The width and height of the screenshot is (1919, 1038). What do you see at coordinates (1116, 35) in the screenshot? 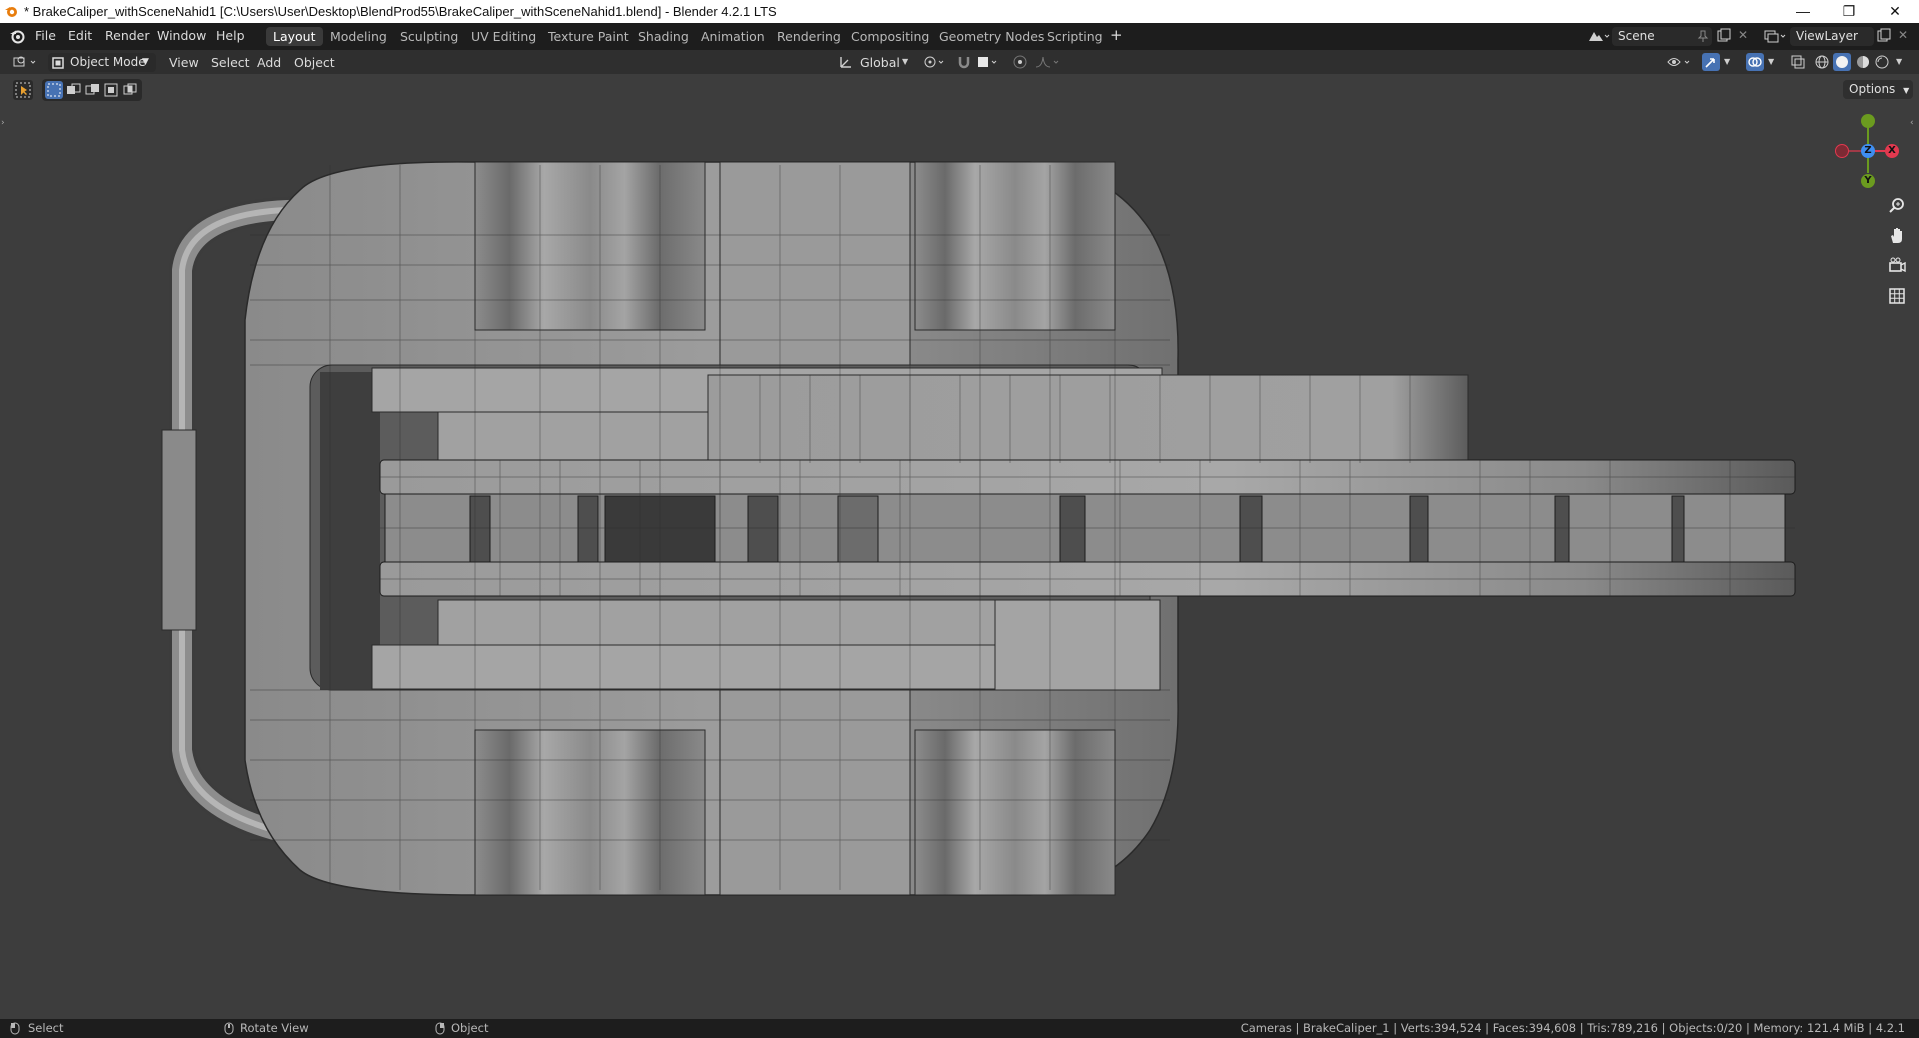
I see `add-workspace-button: +` at bounding box center [1116, 35].